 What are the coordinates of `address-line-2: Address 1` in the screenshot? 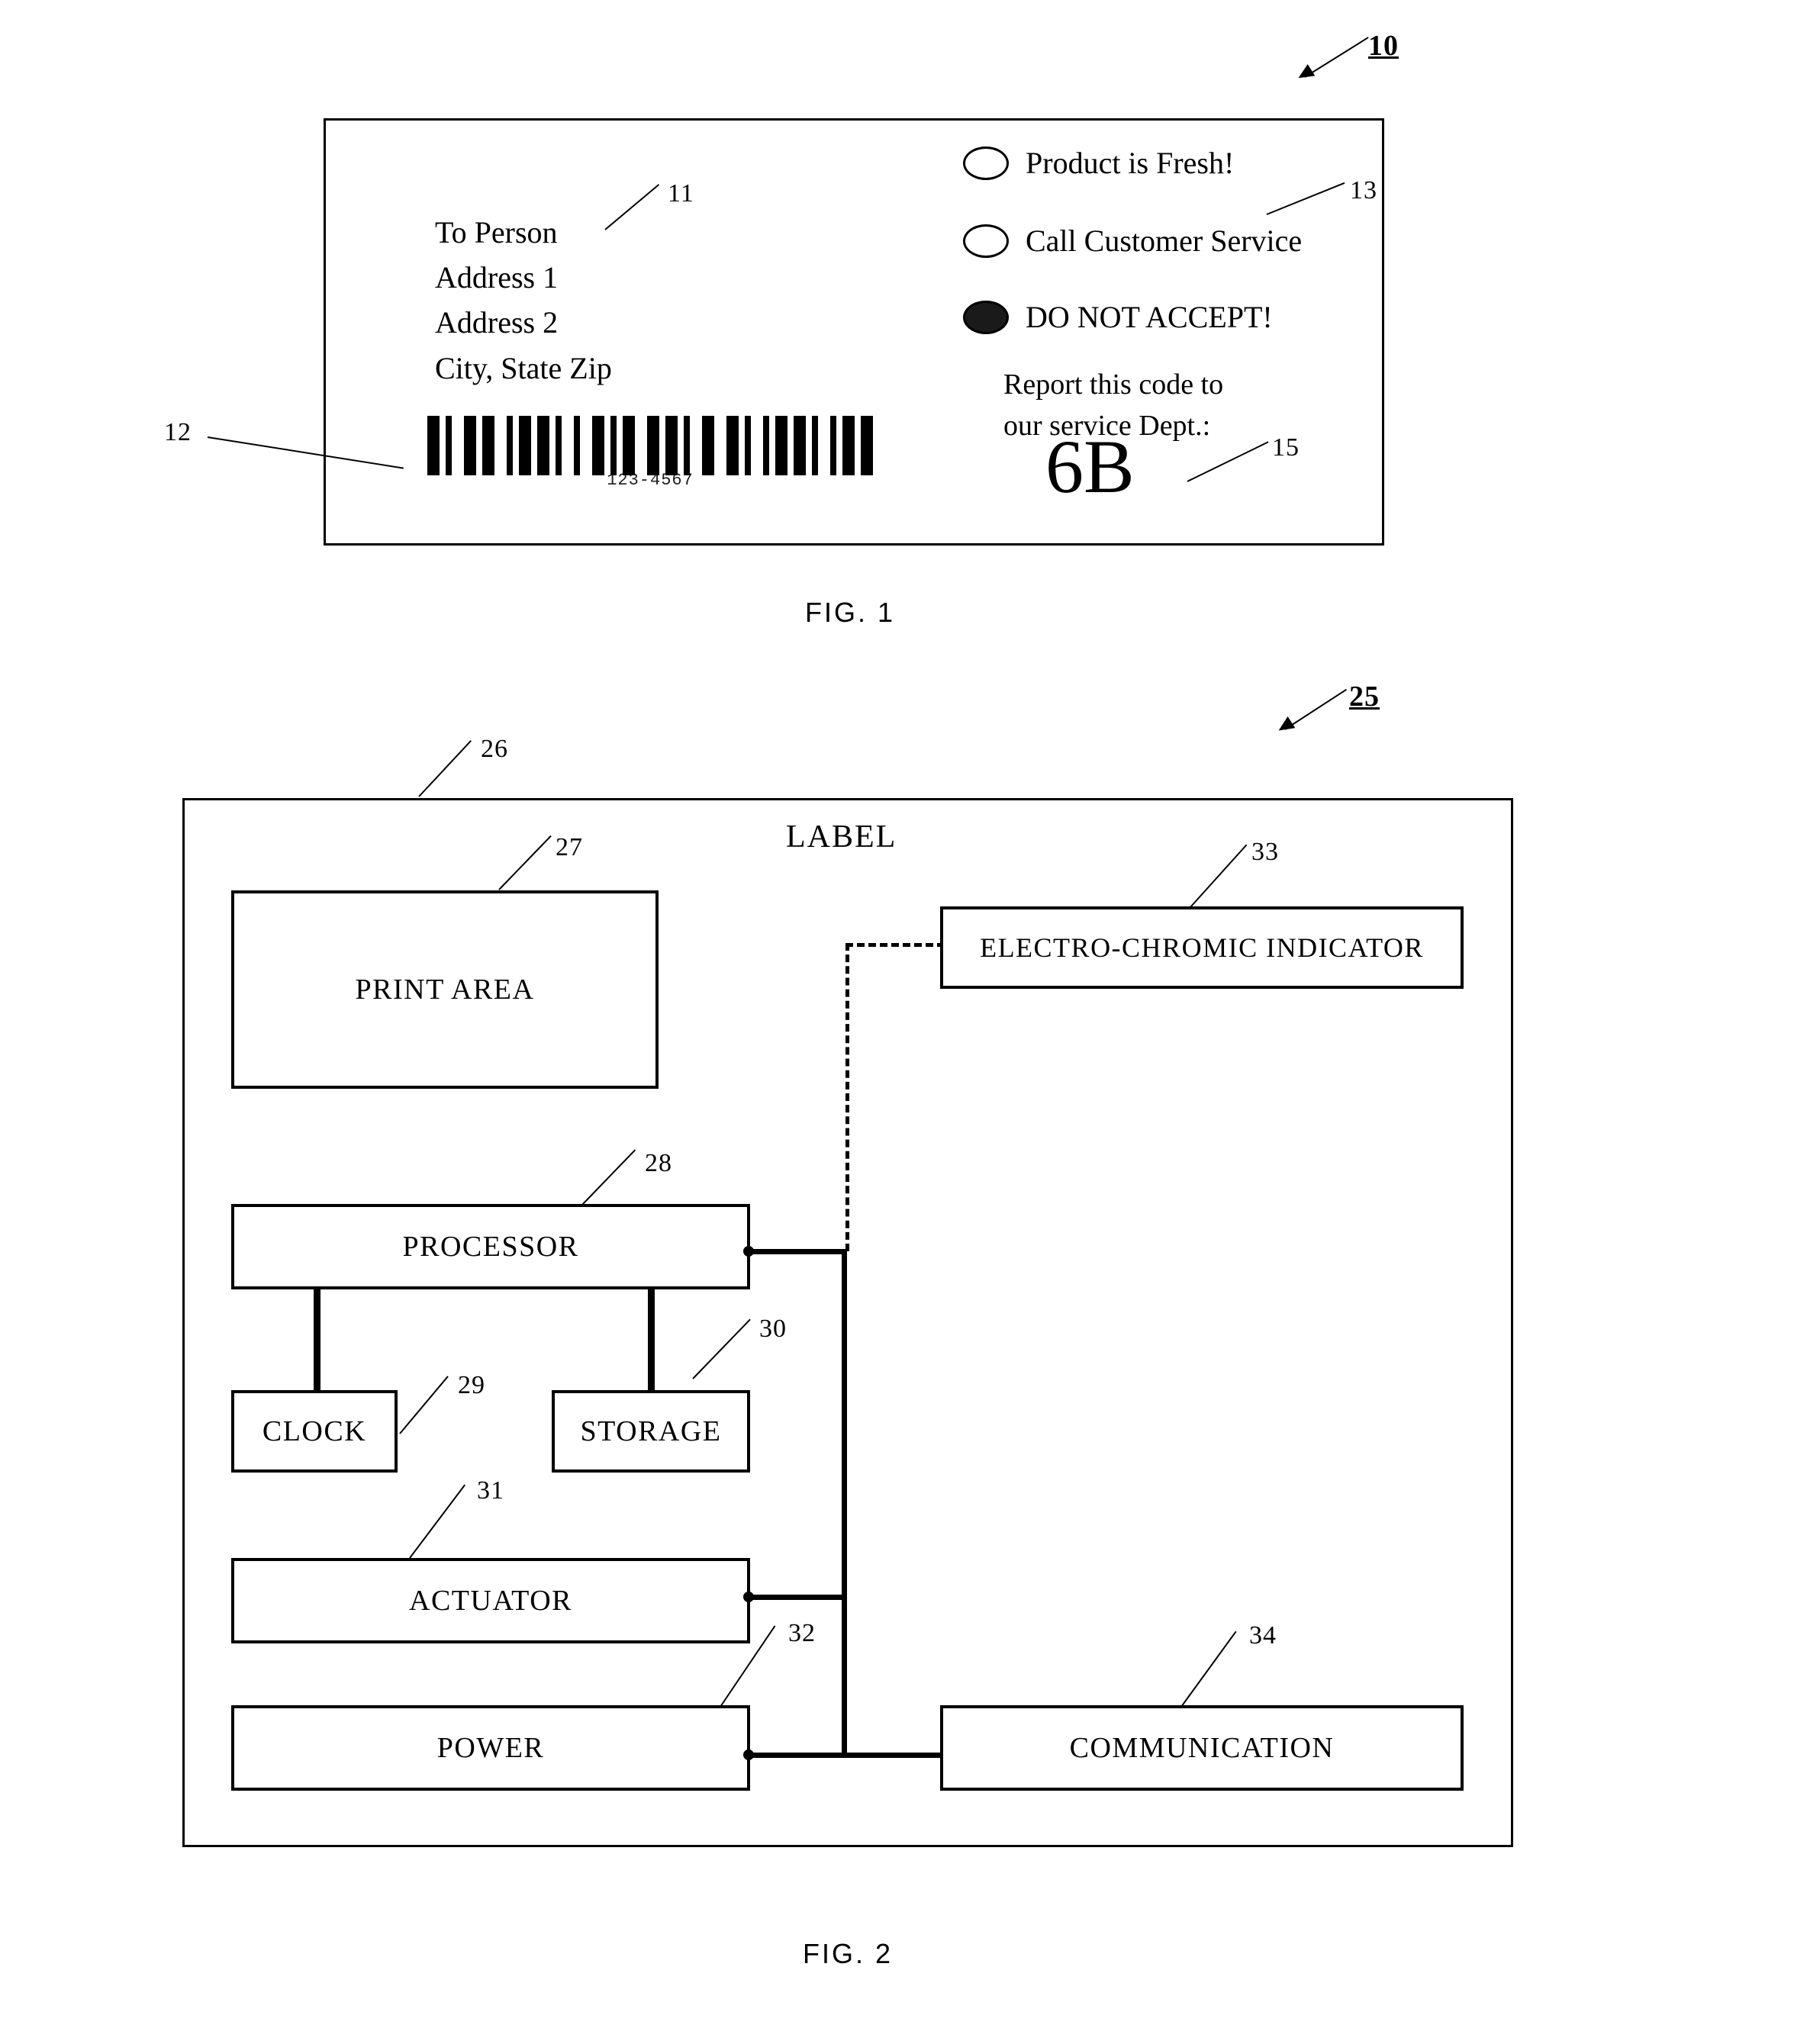 It's located at (497, 277).